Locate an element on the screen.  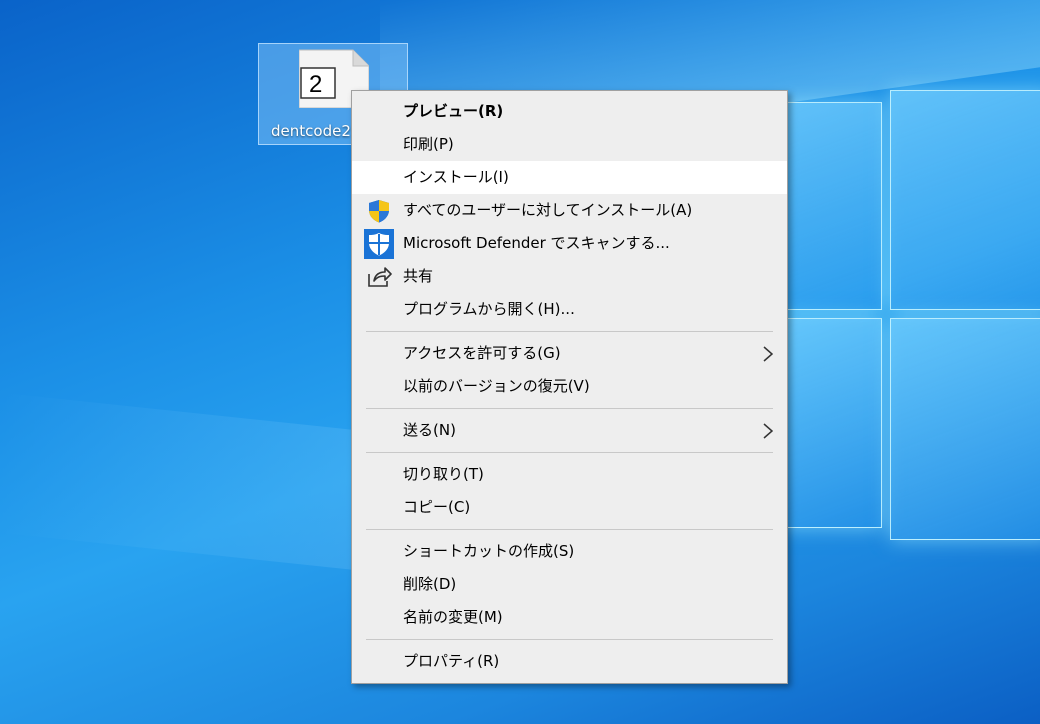
menu-item-install: インストール(I) is located at coordinates (569, 177).